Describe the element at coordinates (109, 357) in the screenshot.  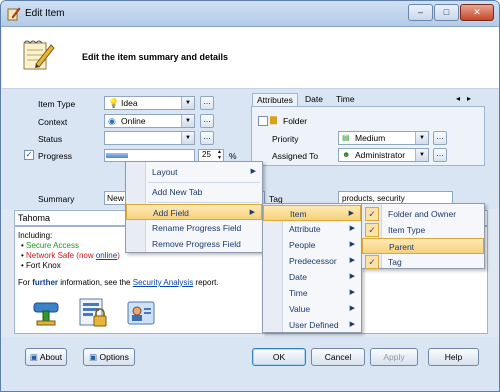
I see `options-button: ▣ Options` at that location.